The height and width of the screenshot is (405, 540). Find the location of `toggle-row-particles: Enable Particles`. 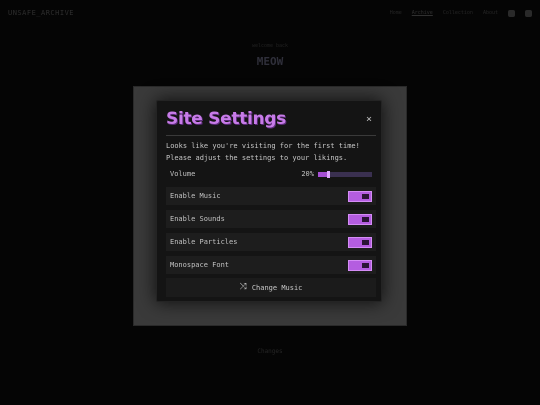

toggle-row-particles: Enable Particles is located at coordinates (271, 242).